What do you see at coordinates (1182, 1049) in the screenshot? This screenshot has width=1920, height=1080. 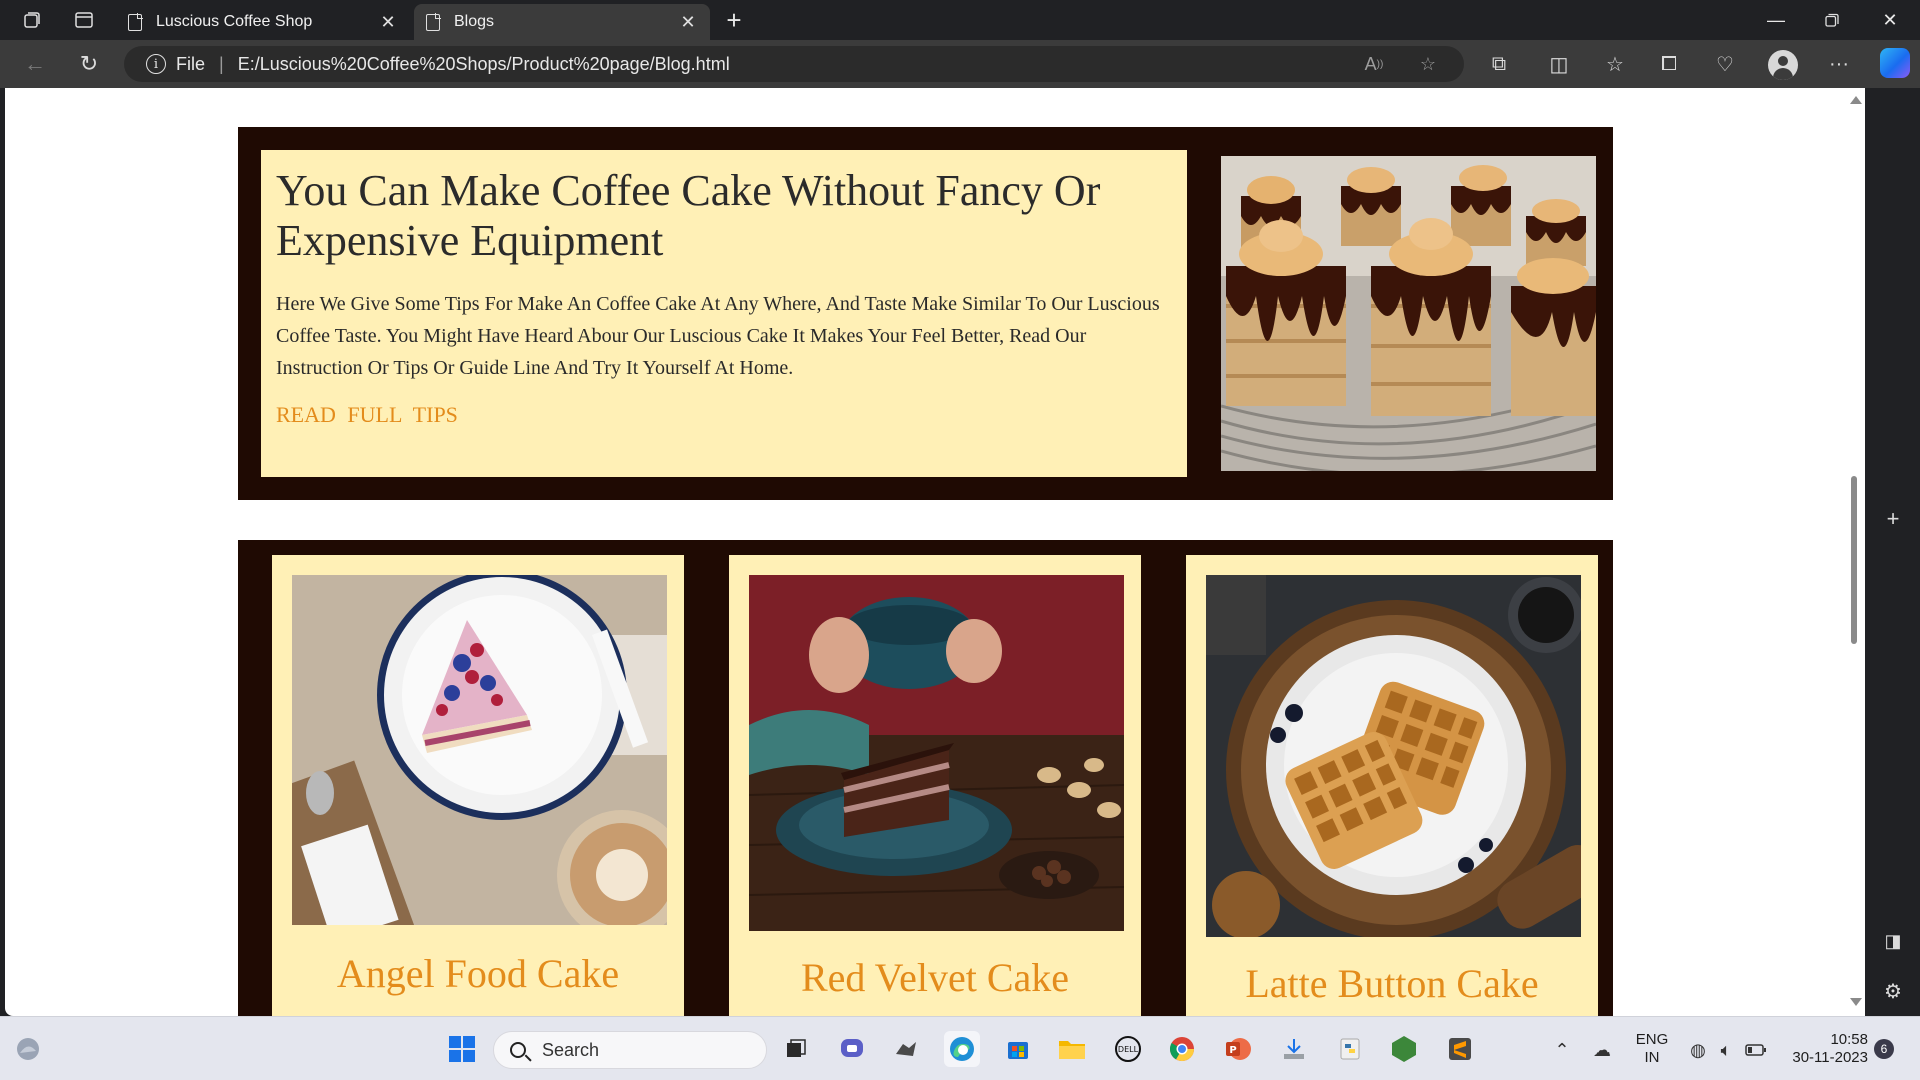 I see `chrome-browser-icon` at bounding box center [1182, 1049].